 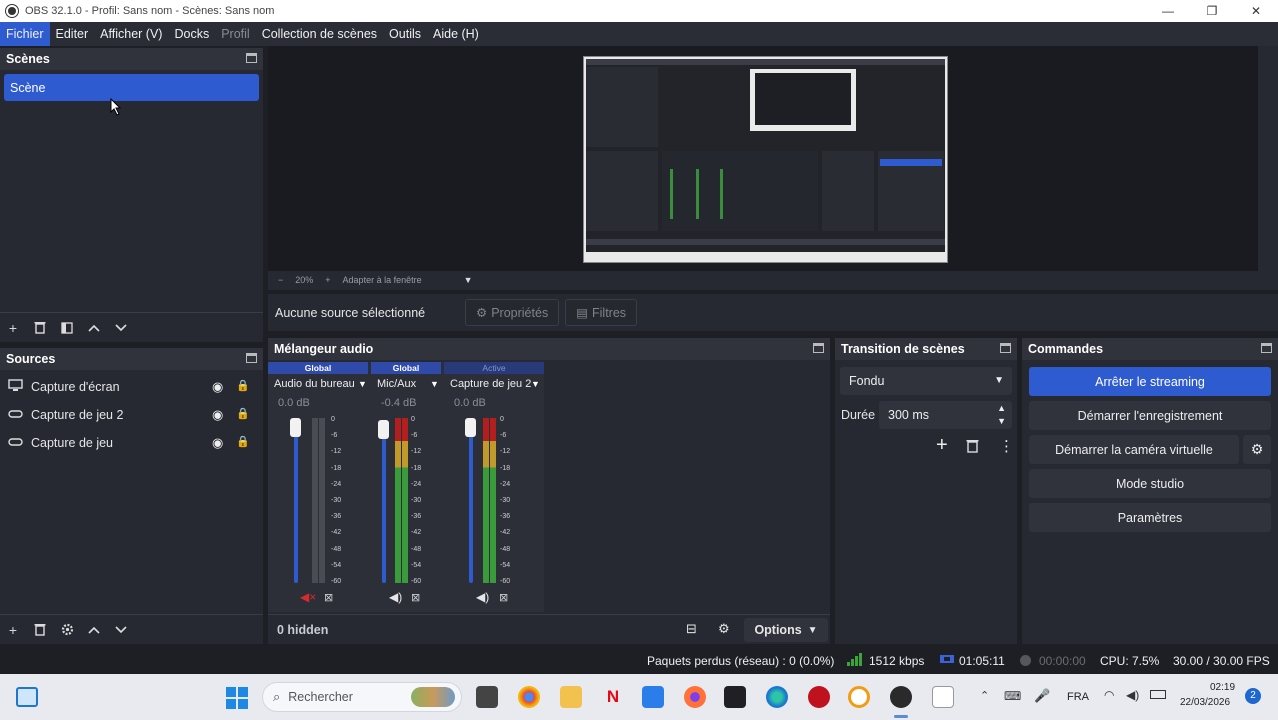 What do you see at coordinates (13, 328) in the screenshot?
I see `add-scene-button: +` at bounding box center [13, 328].